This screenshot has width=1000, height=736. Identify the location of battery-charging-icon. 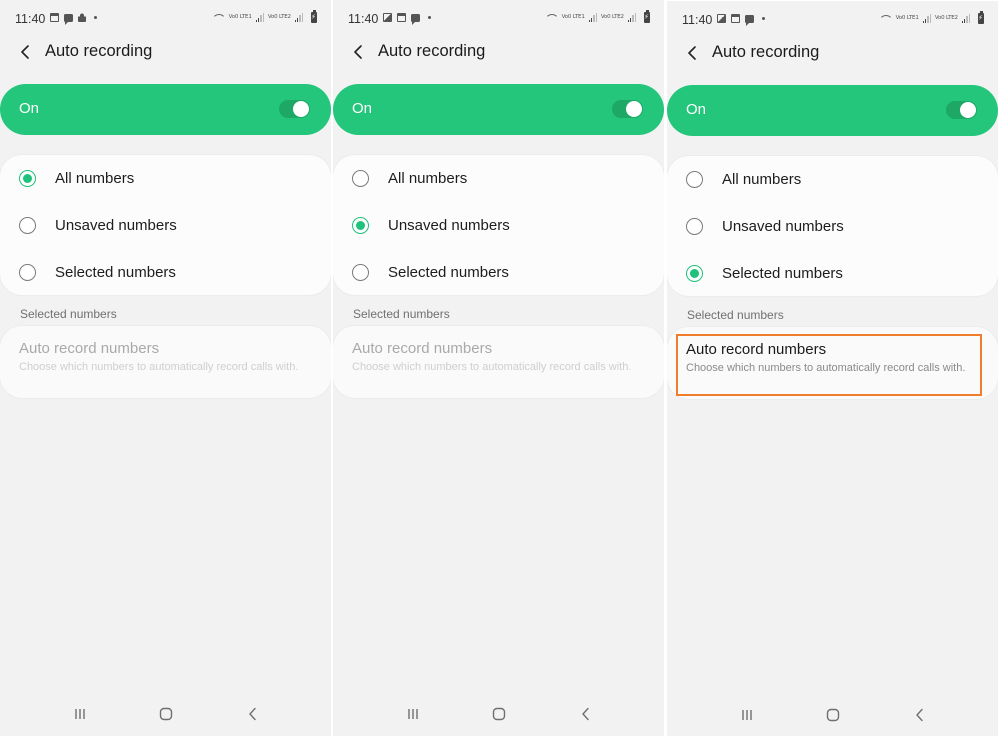
(647, 16).